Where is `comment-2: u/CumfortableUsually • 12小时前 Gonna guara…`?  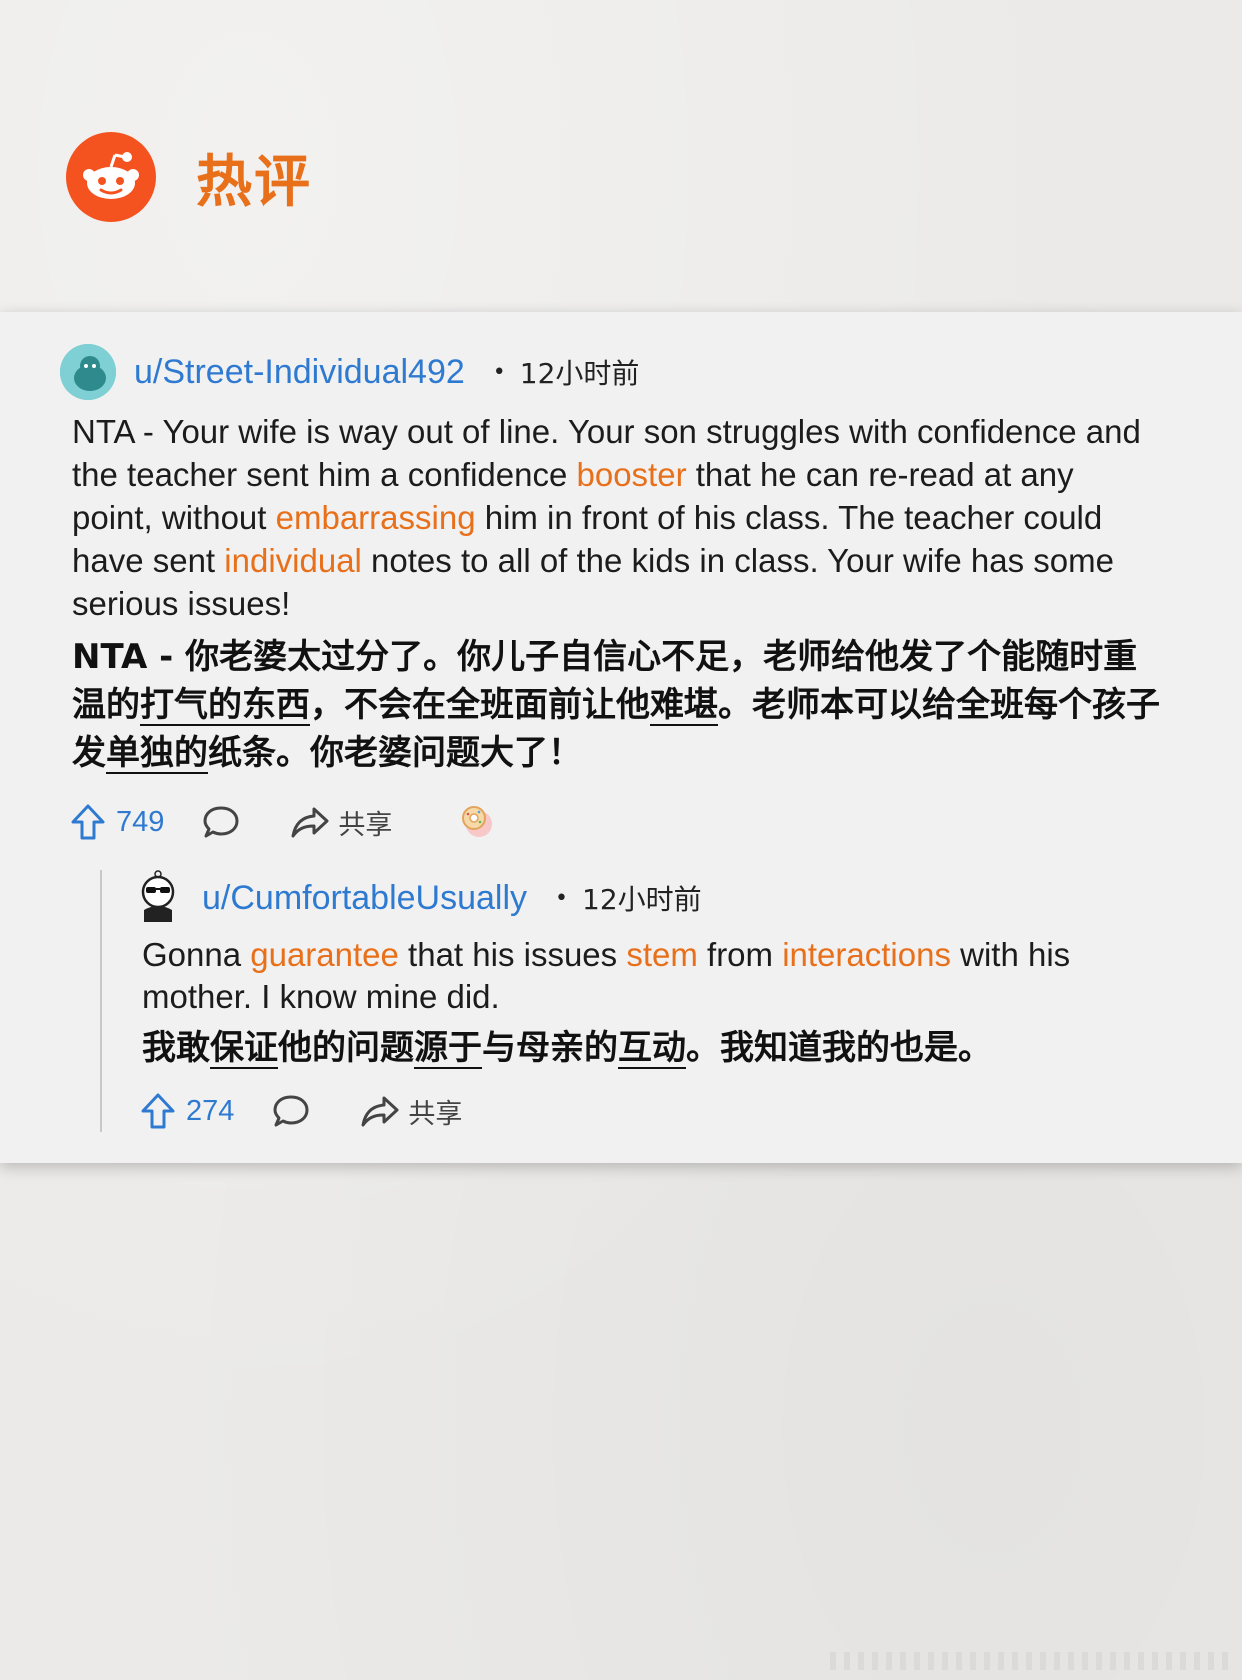 comment-2: u/CumfortableUsually • 12小时前 Gonna guara… is located at coordinates (666, 1003).